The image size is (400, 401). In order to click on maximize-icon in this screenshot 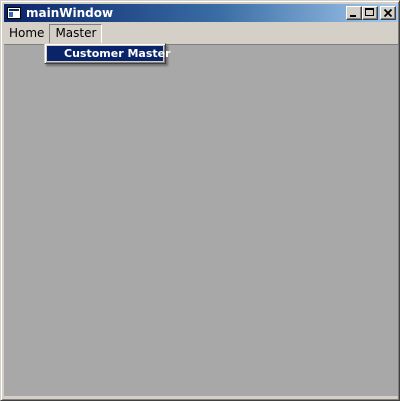, I will do `click(369, 12)`.